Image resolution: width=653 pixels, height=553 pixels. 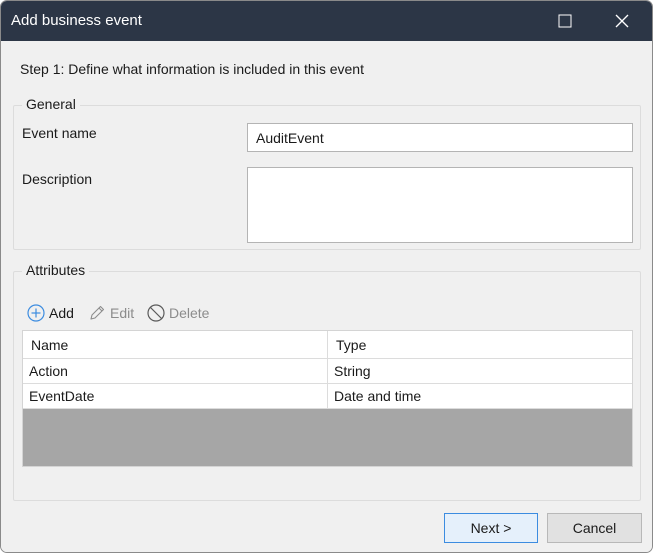 What do you see at coordinates (76, 20) in the screenshot?
I see `window-title: Add business event` at bounding box center [76, 20].